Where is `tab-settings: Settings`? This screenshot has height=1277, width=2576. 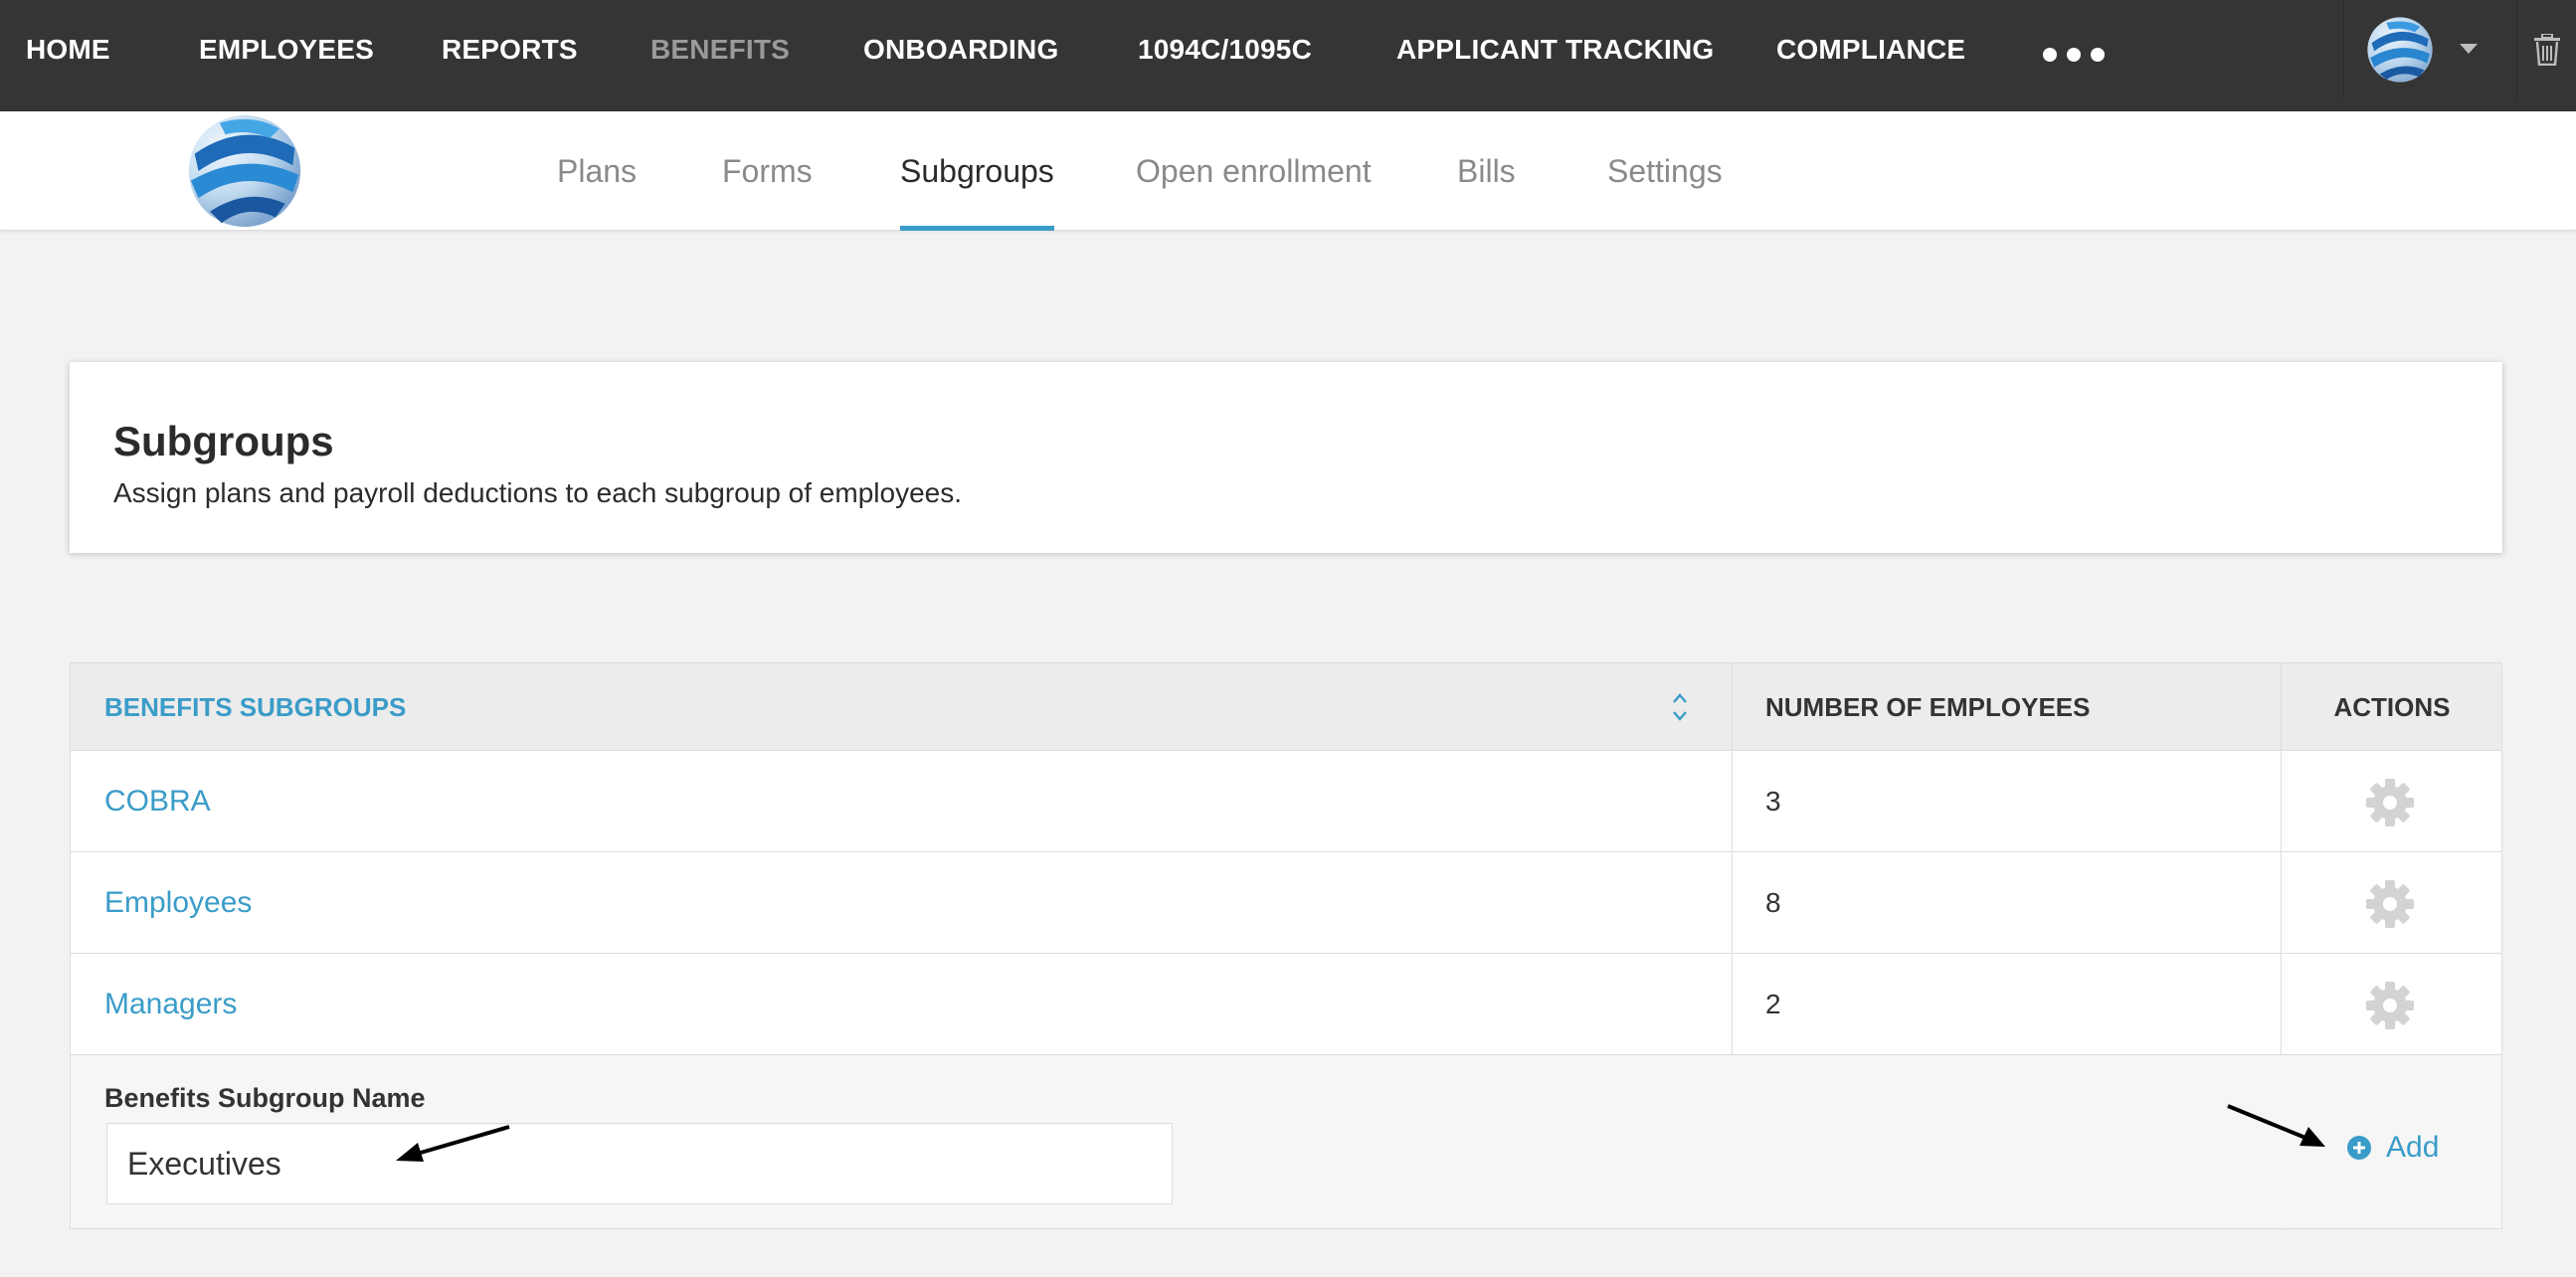
tab-settings: Settings is located at coordinates (1665, 171).